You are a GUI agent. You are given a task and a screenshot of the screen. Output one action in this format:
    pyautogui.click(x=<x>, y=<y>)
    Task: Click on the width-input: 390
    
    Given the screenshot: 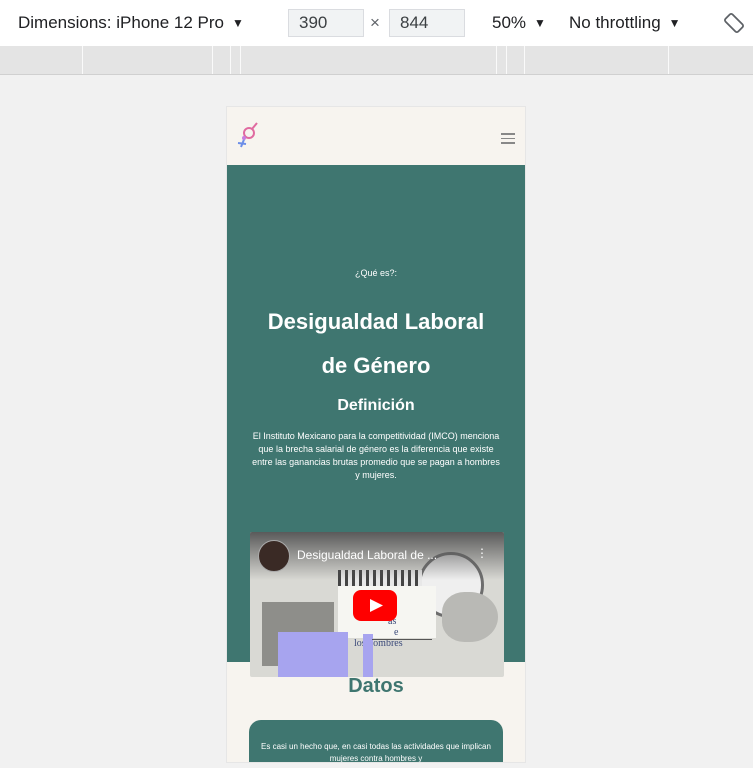 What is the action you would take?
    pyautogui.click(x=326, y=23)
    